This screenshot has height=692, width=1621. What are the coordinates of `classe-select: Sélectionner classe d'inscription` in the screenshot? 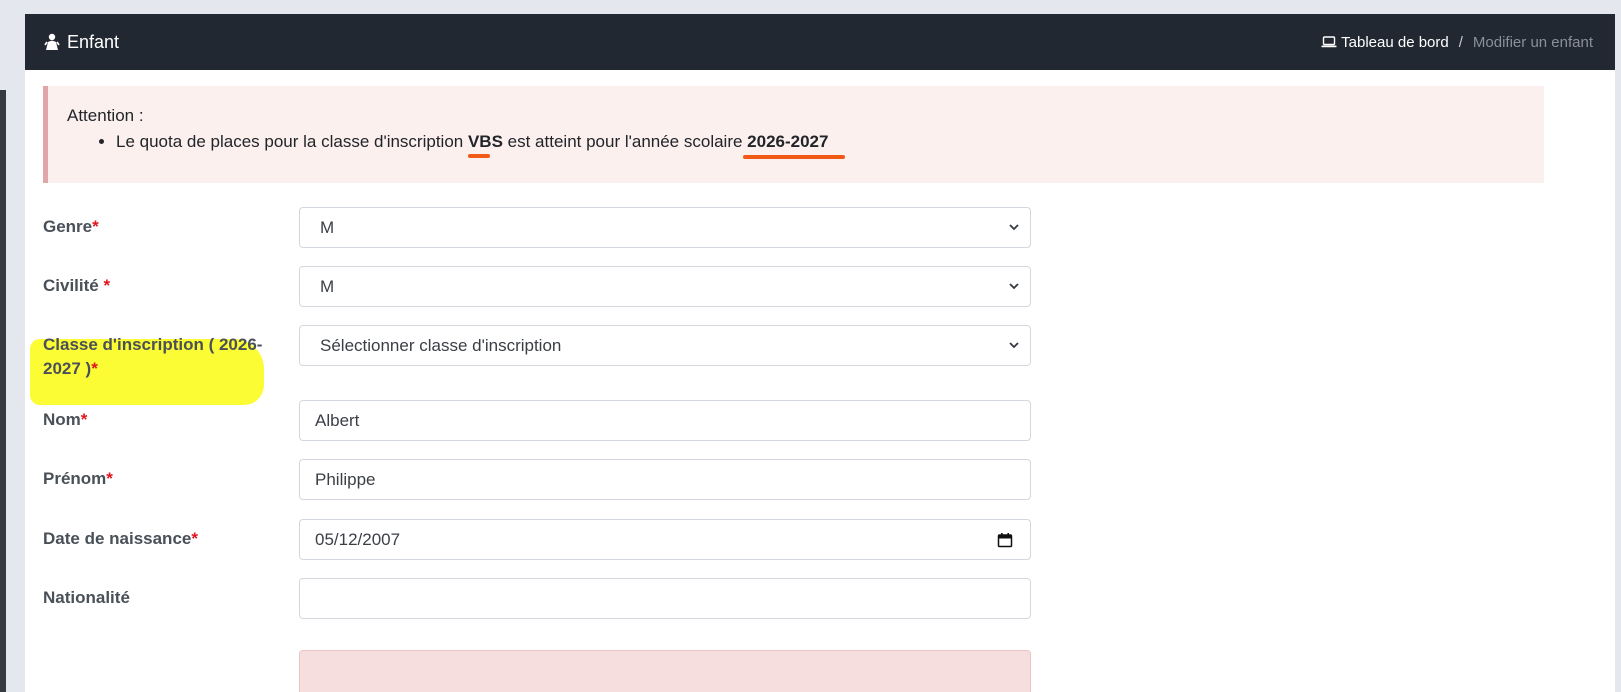 It's located at (665, 345).